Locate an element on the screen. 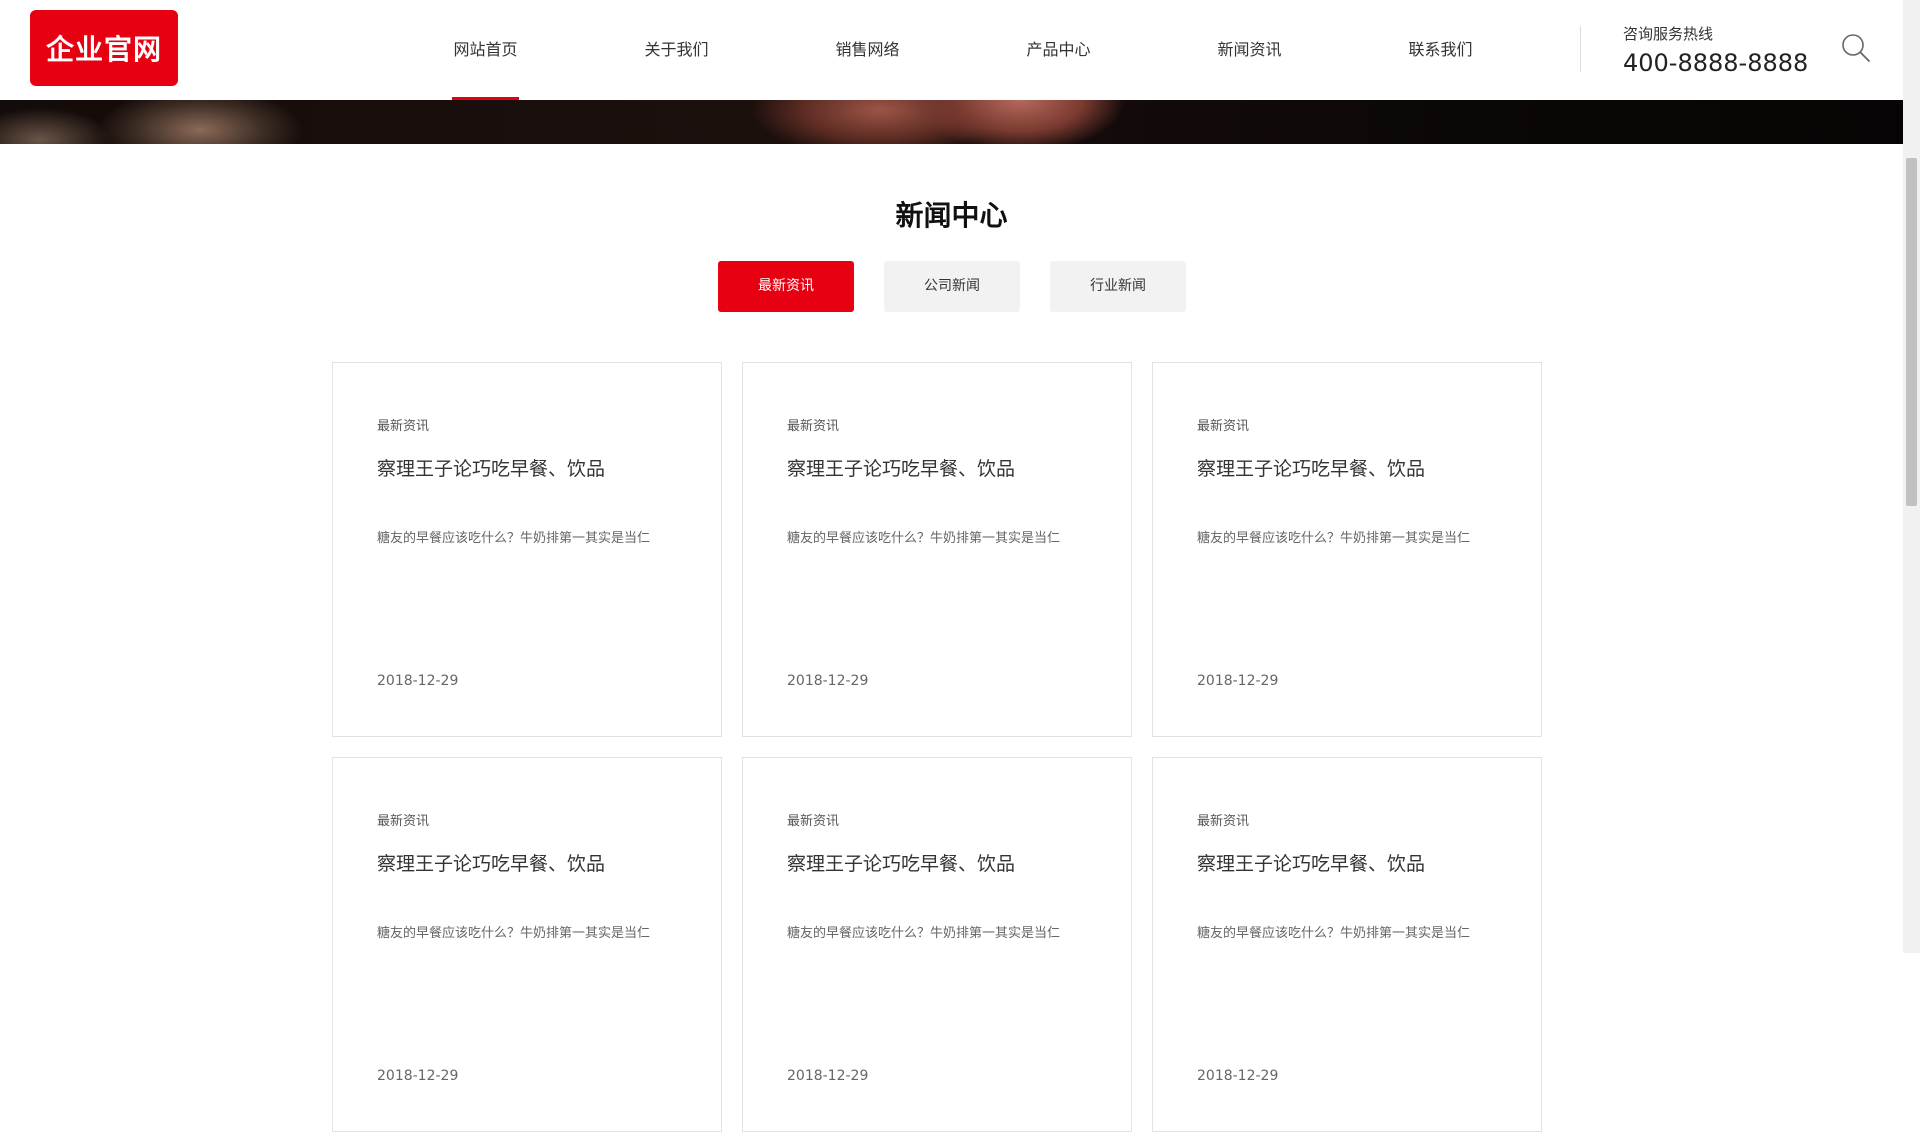 This screenshot has height=1132, width=1920. tab-latest-news: 最新资讯 is located at coordinates (786, 286).